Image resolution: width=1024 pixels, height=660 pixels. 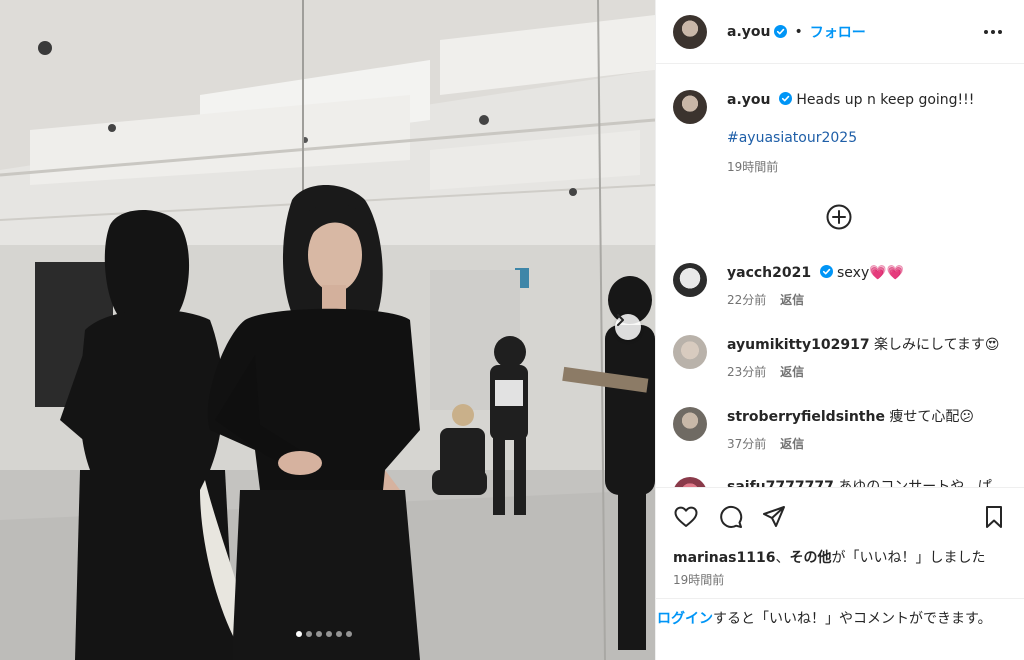 I want to click on likes-suffix: が「いいね！」しました, so click(x=908, y=558).